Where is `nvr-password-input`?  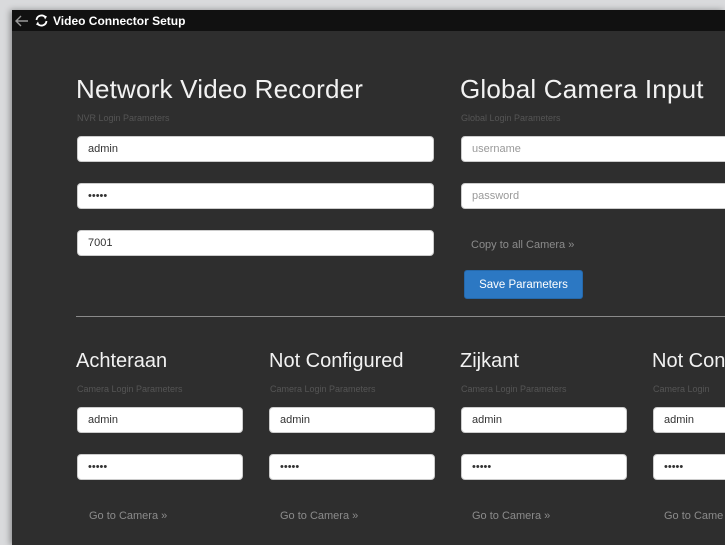
nvr-password-input is located at coordinates (255, 196).